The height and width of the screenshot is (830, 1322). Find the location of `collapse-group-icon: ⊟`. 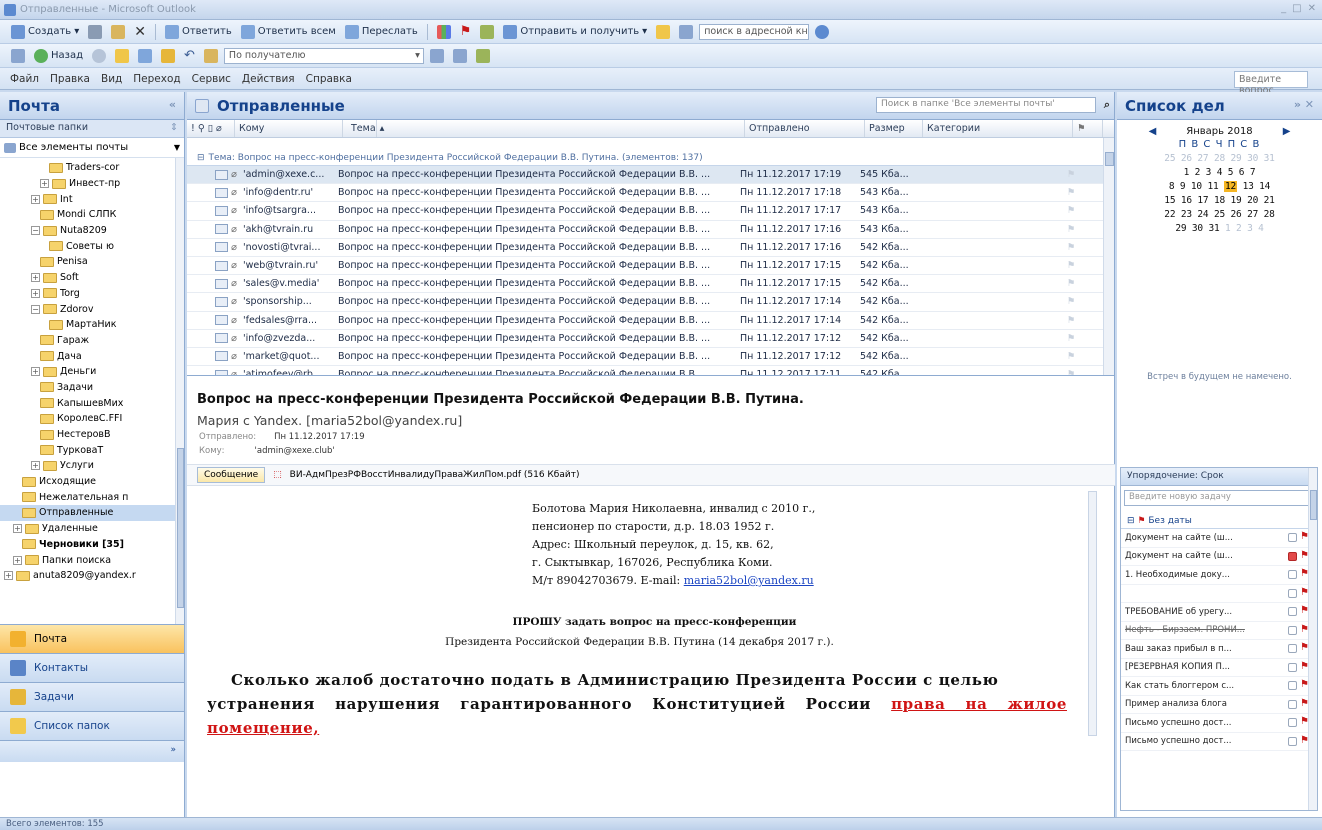

collapse-group-icon: ⊟ is located at coordinates (201, 158).